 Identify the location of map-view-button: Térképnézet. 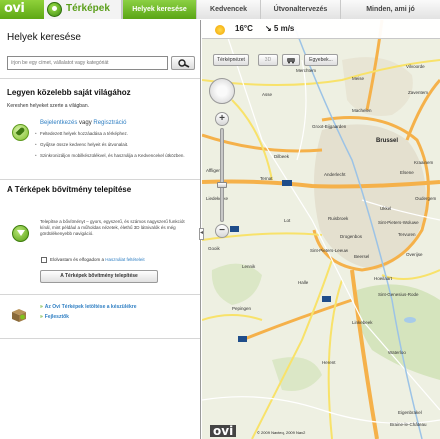
(231, 60).